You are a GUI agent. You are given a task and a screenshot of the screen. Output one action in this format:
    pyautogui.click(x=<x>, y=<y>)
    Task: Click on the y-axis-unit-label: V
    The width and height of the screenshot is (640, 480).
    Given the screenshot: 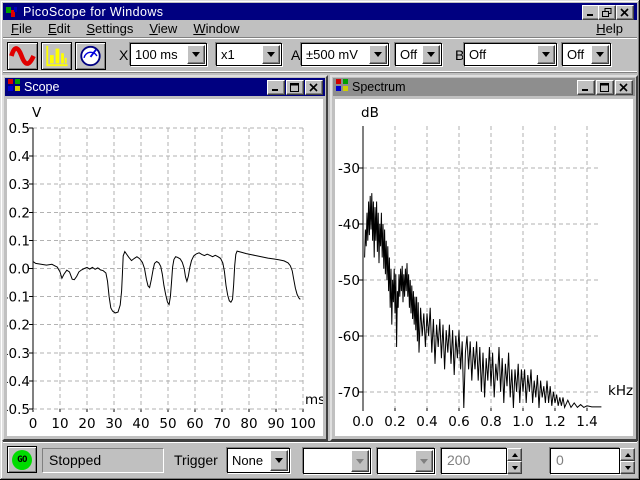 What is the action you would take?
    pyautogui.click(x=37, y=113)
    